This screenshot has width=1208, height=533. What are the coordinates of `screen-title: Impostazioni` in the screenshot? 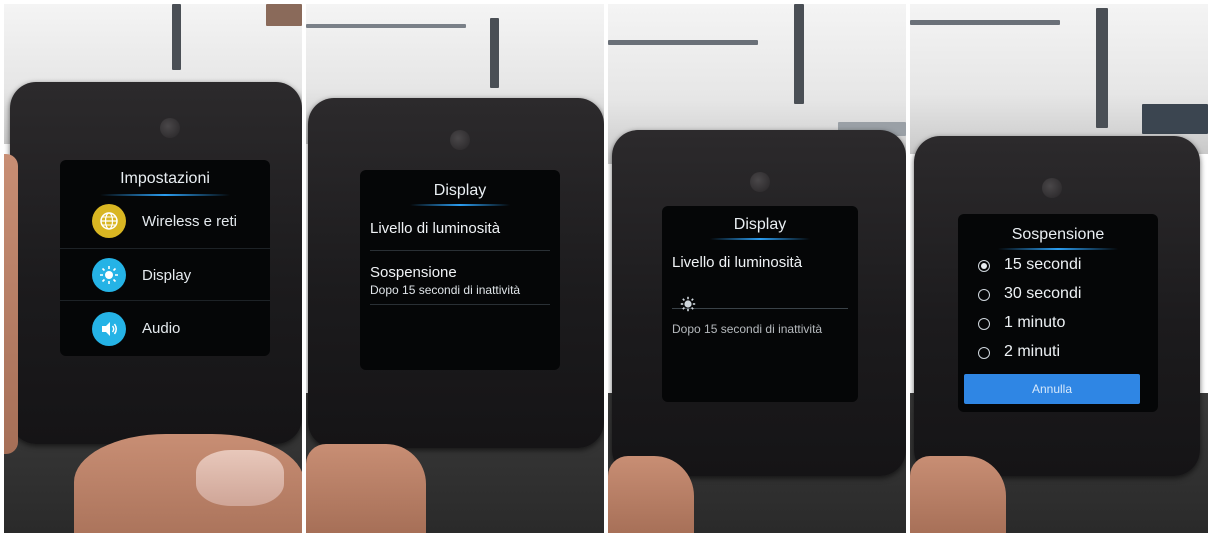 It's located at (165, 178).